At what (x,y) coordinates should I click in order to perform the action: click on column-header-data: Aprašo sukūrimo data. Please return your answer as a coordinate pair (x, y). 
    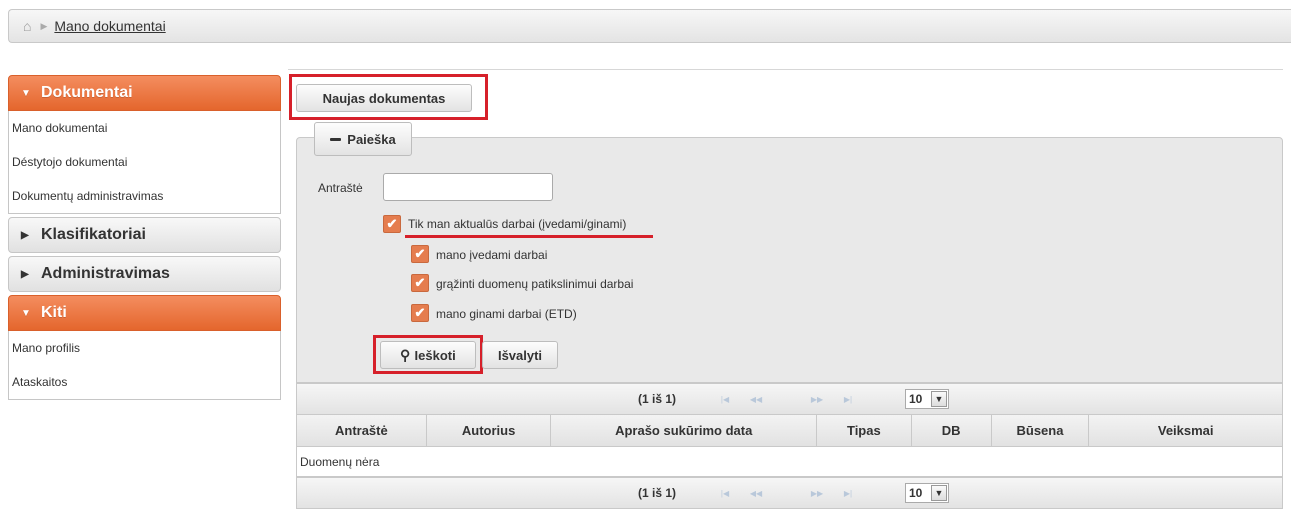
    Looking at the image, I should click on (684, 430).